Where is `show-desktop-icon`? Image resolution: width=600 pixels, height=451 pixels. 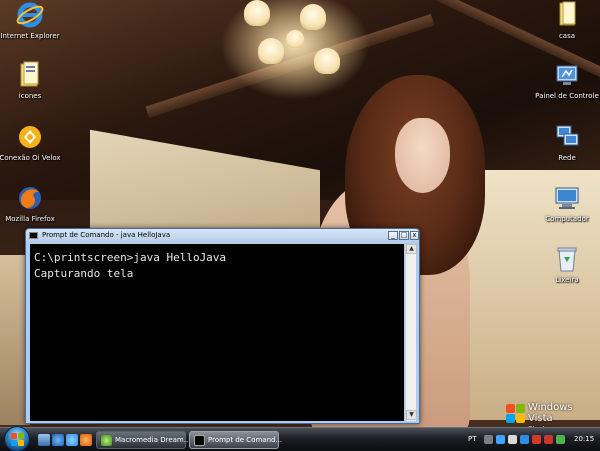 show-desktop-icon is located at coordinates (44, 440).